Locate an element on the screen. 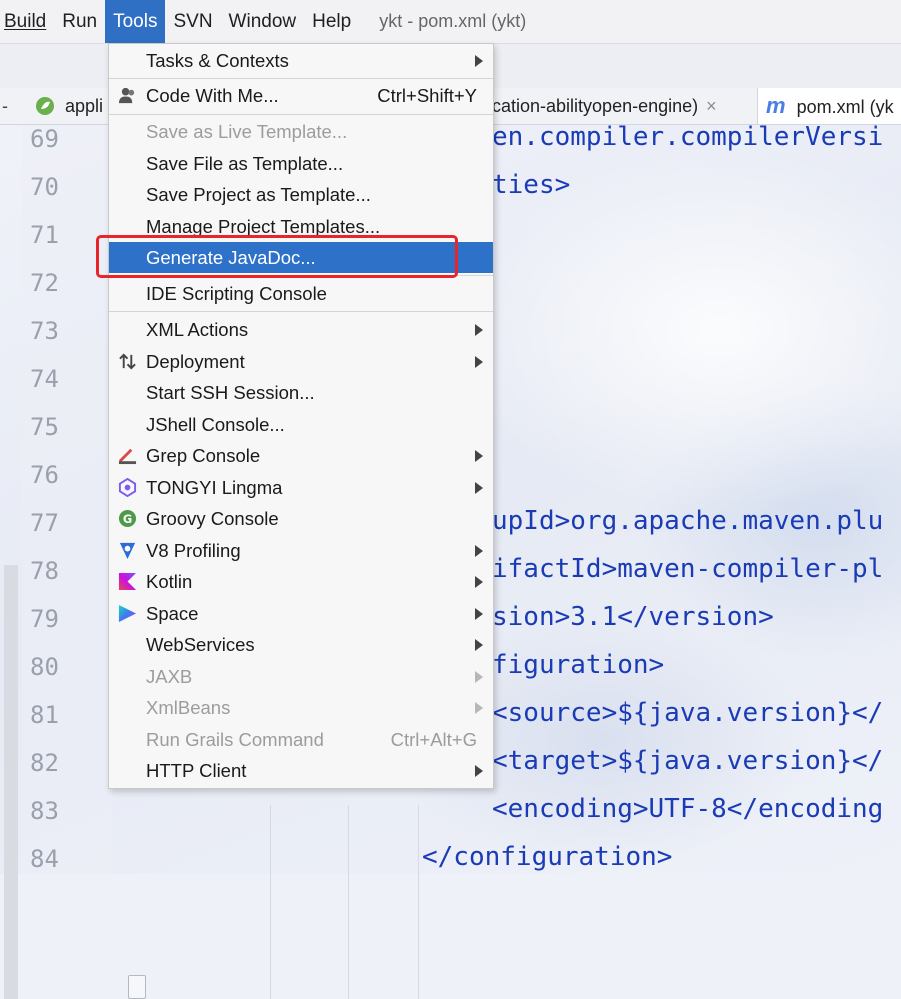 This screenshot has width=901, height=999. left-tool-strip is located at coordinates (11, 782).